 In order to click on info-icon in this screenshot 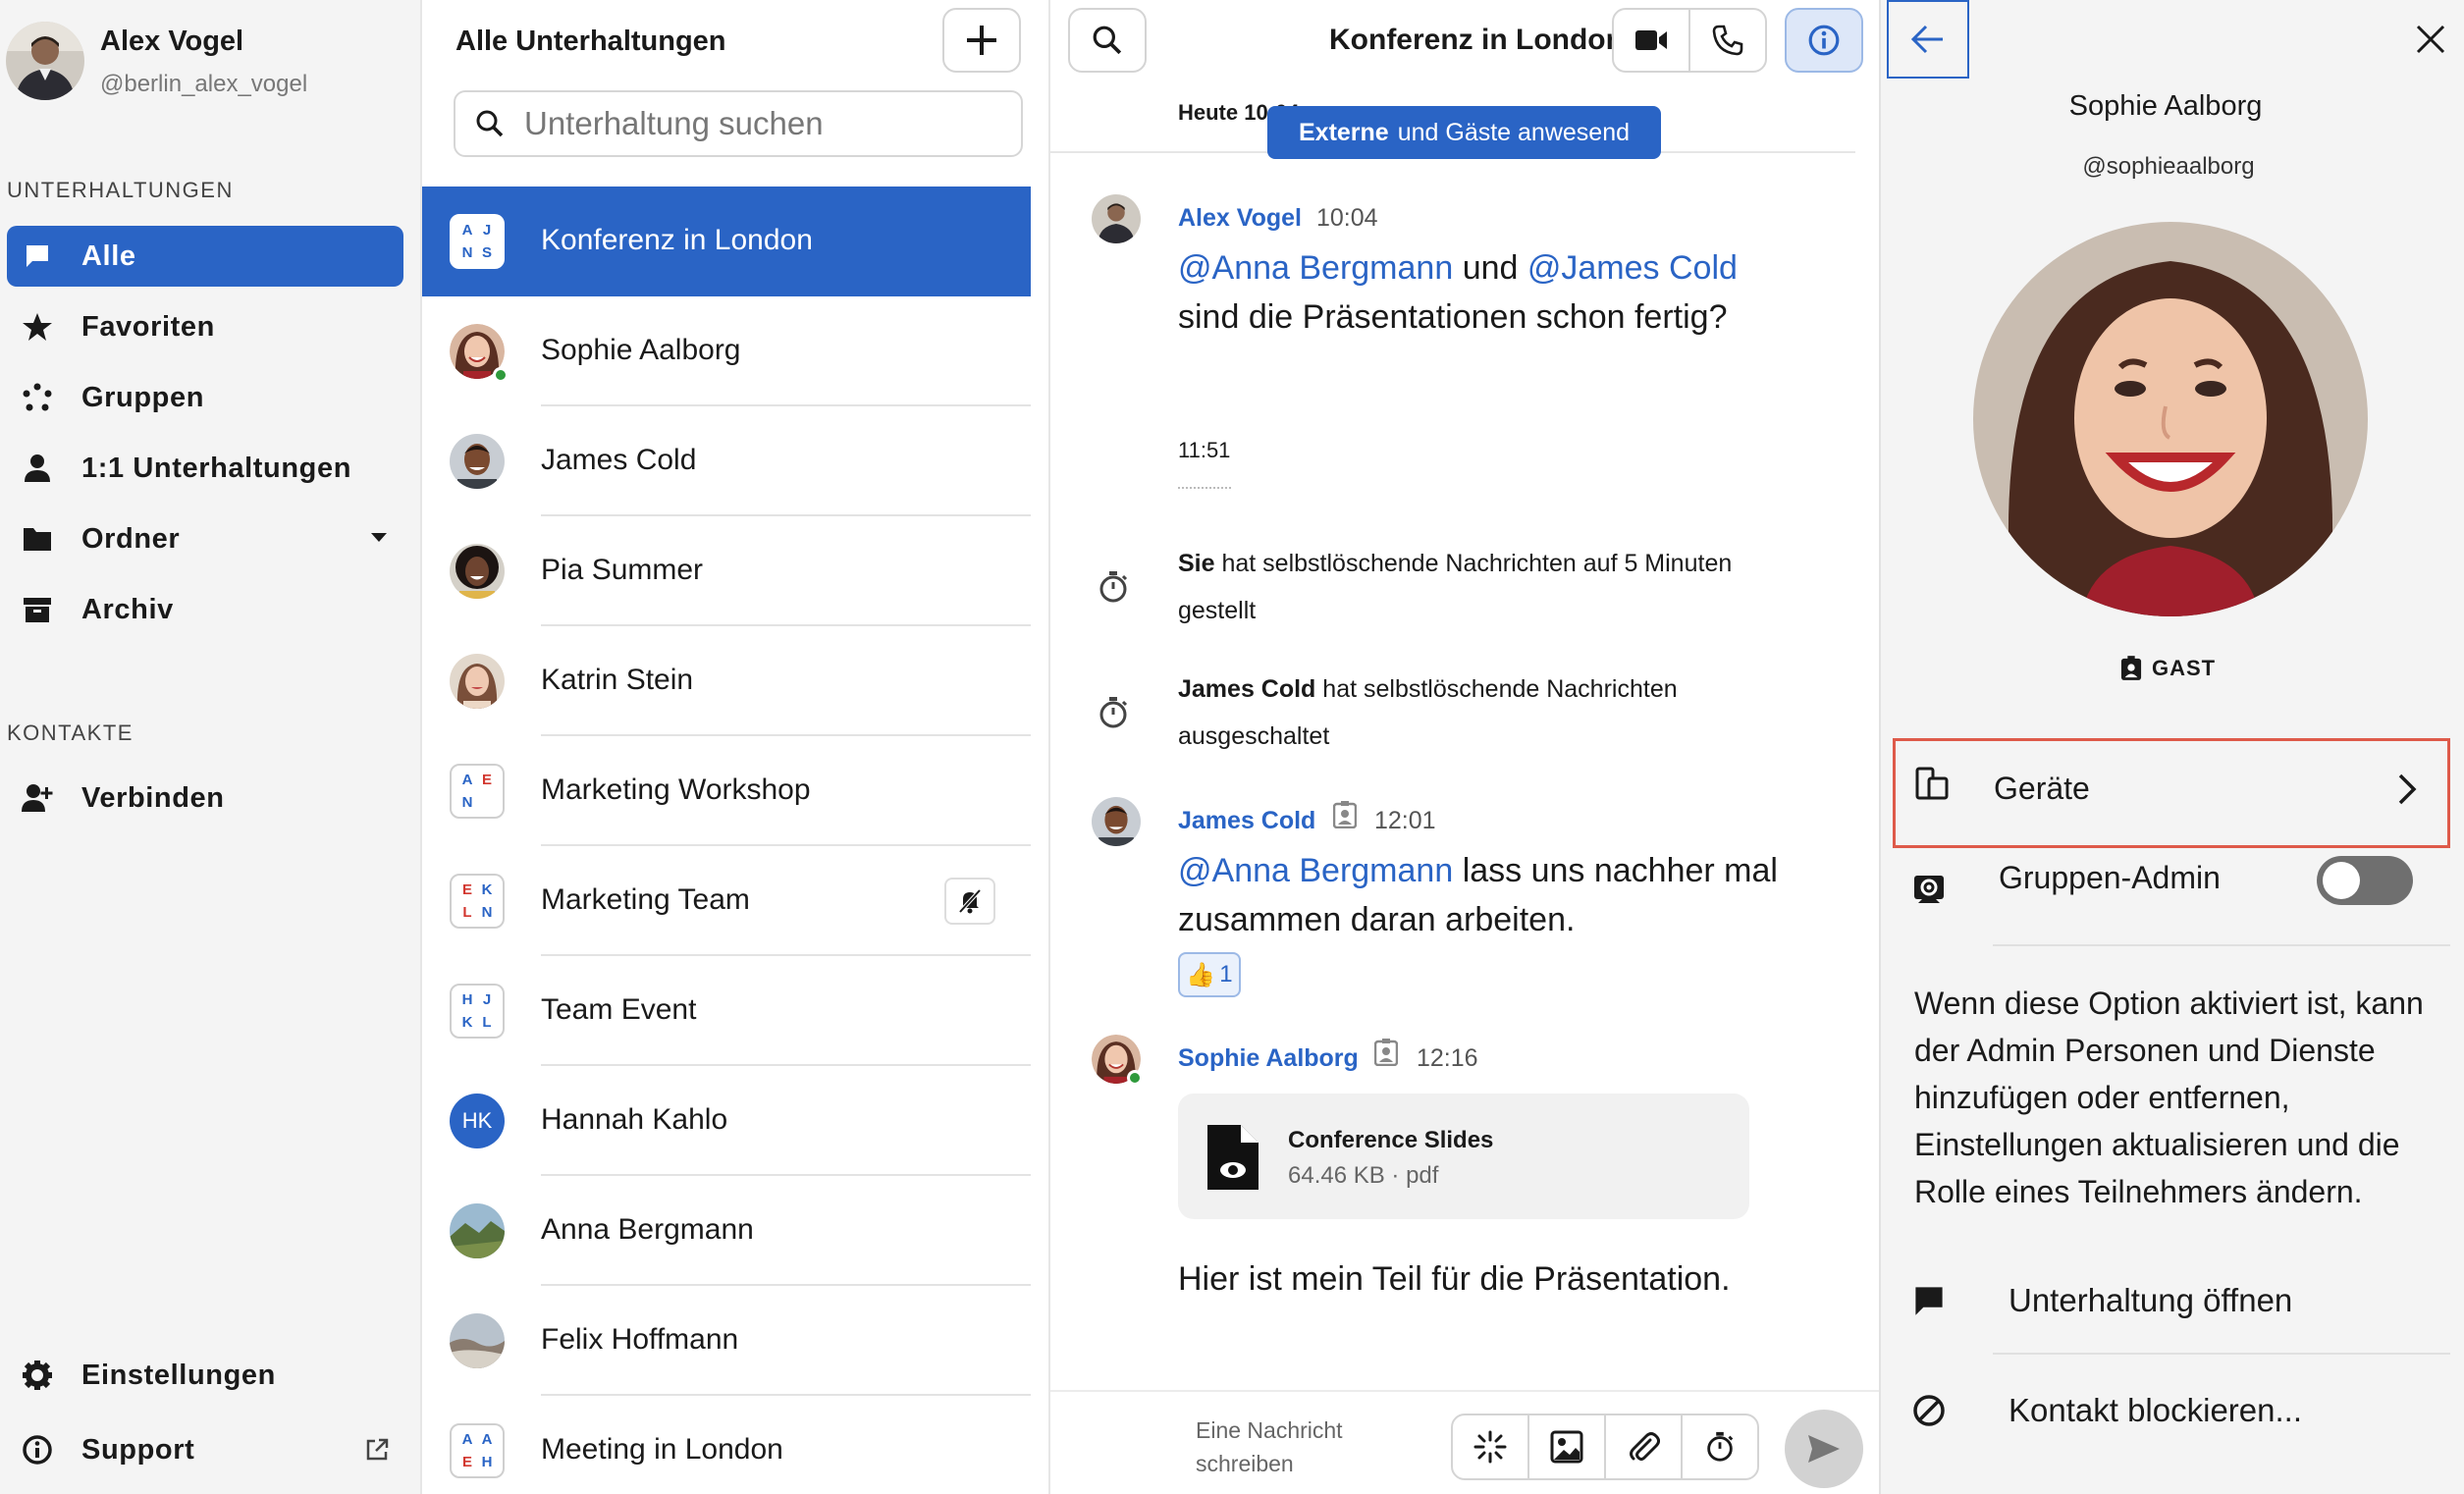, I will do `click(1824, 40)`.